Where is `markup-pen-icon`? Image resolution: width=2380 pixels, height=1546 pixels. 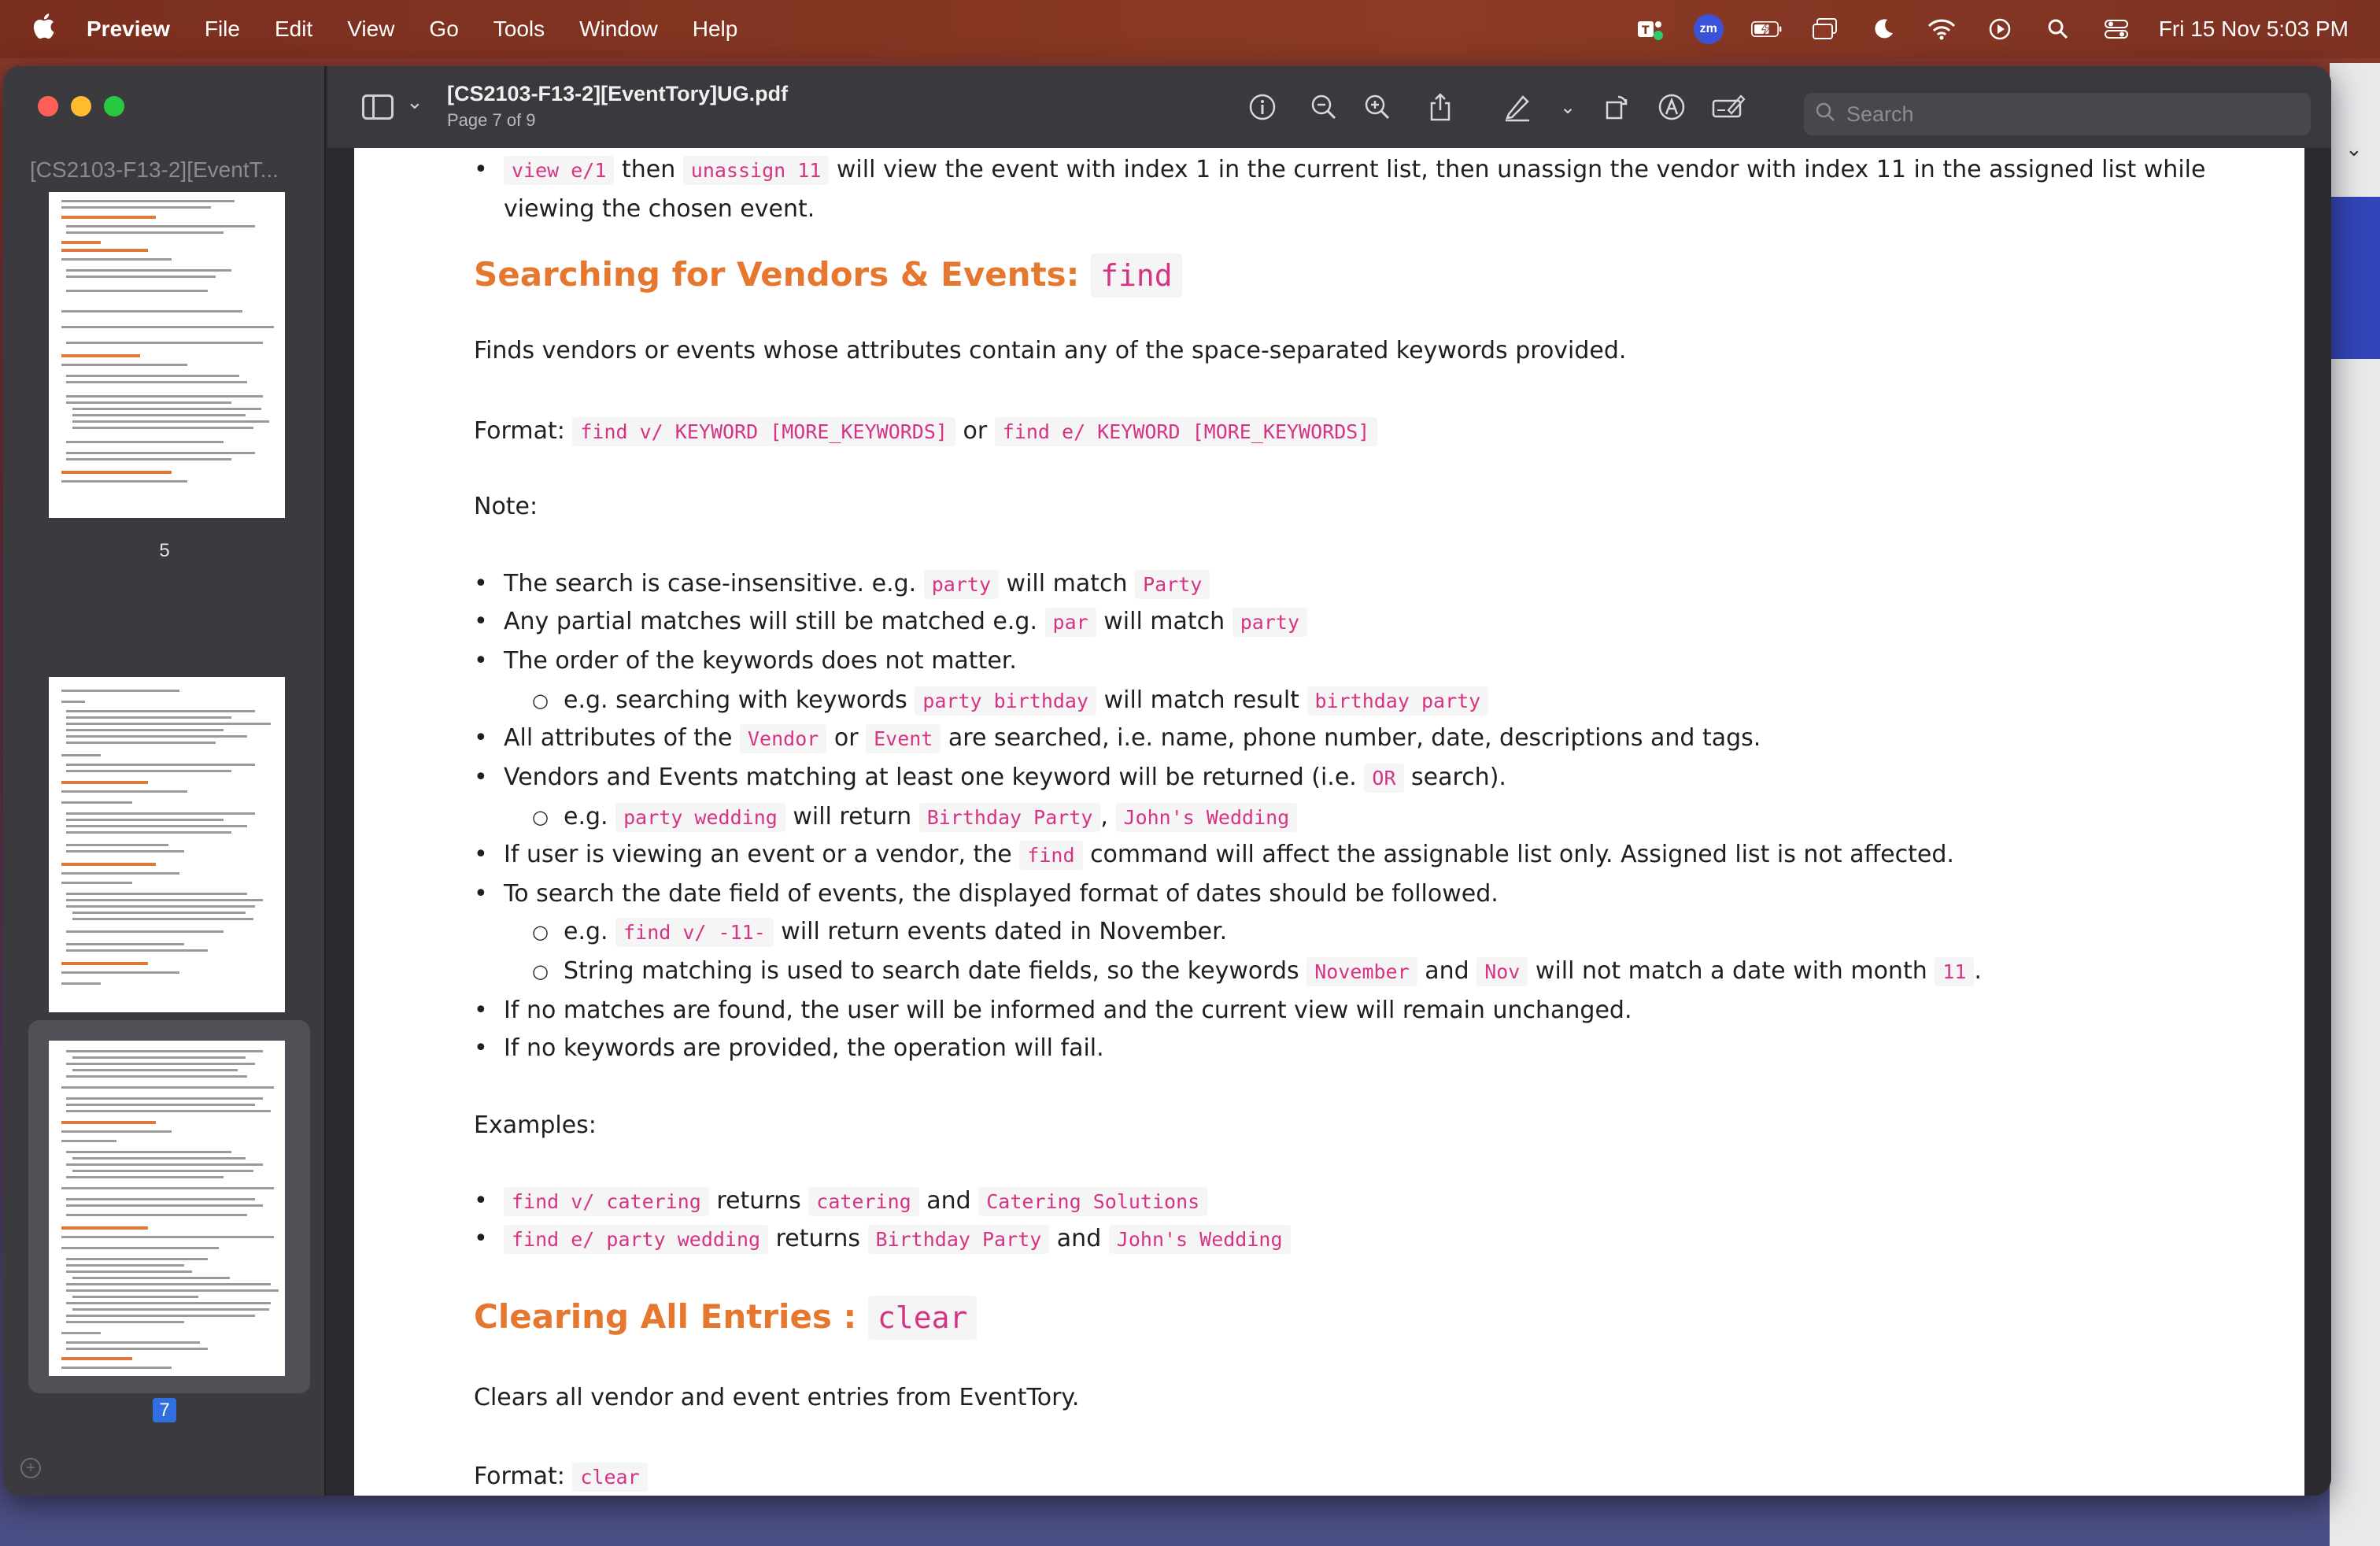 markup-pen-icon is located at coordinates (1517, 107).